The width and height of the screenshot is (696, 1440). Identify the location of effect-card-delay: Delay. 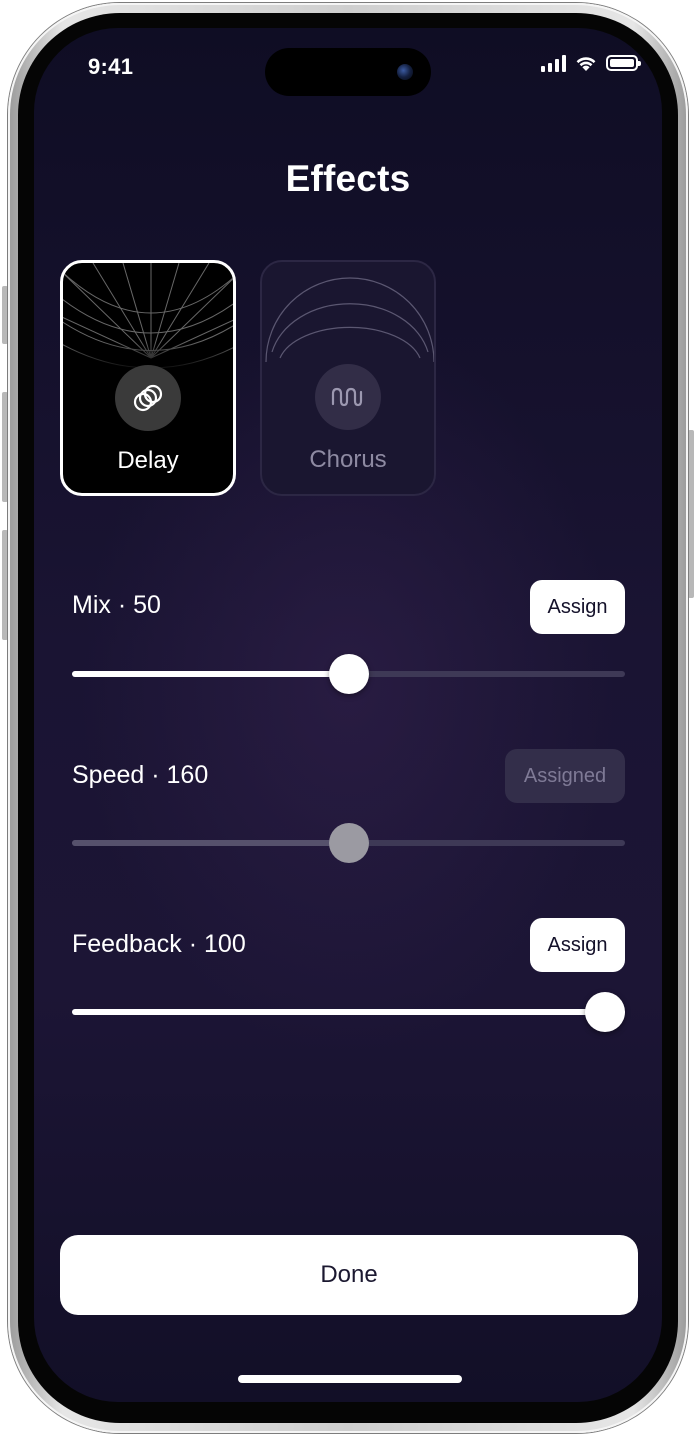
(148, 378).